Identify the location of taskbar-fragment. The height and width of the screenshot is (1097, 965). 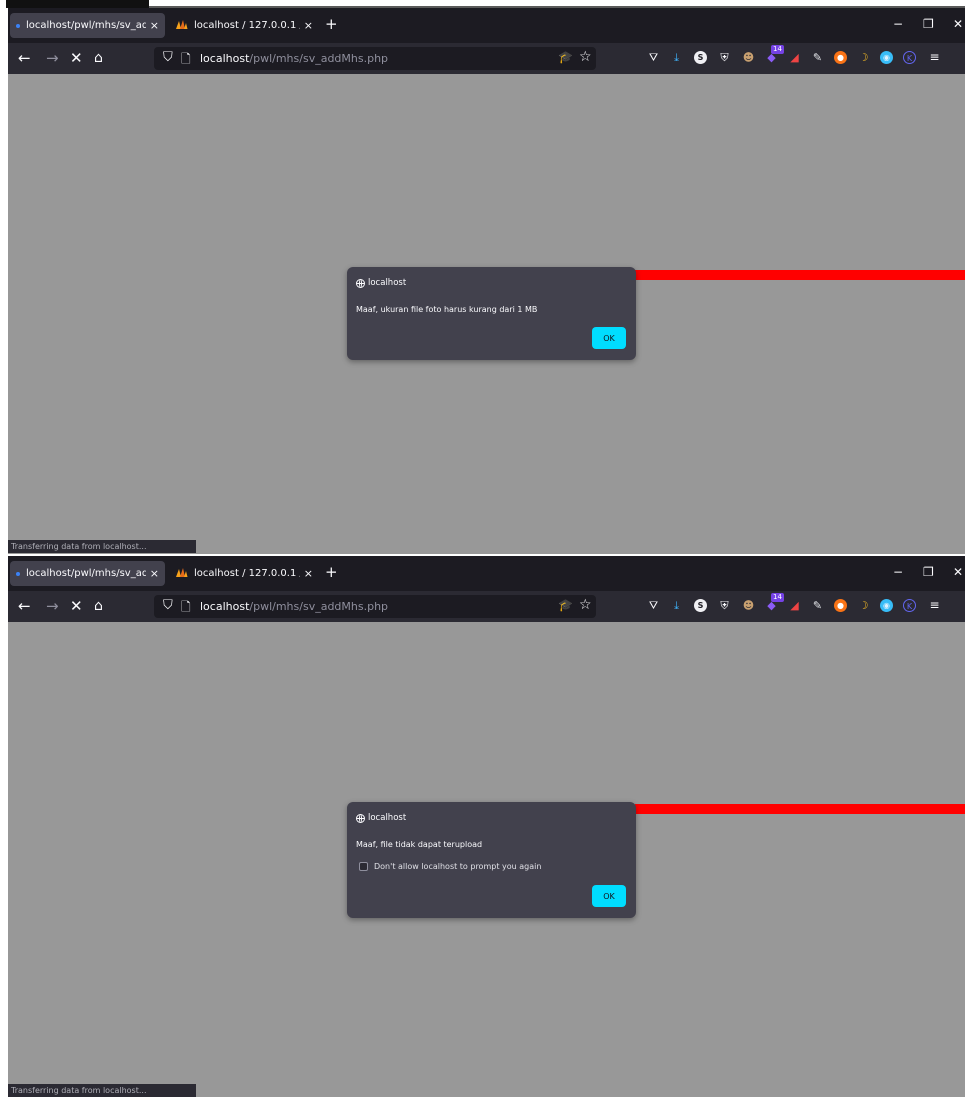
(77, 4).